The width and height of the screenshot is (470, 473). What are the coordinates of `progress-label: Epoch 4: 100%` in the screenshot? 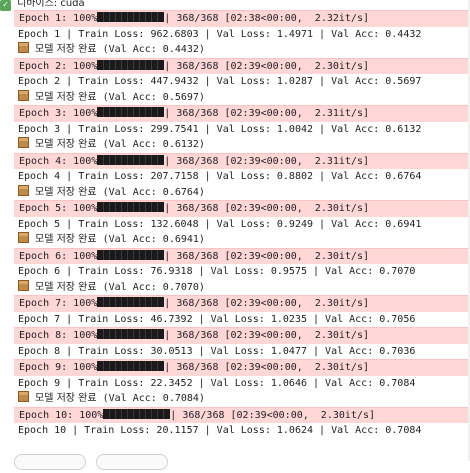 It's located at (58, 161).